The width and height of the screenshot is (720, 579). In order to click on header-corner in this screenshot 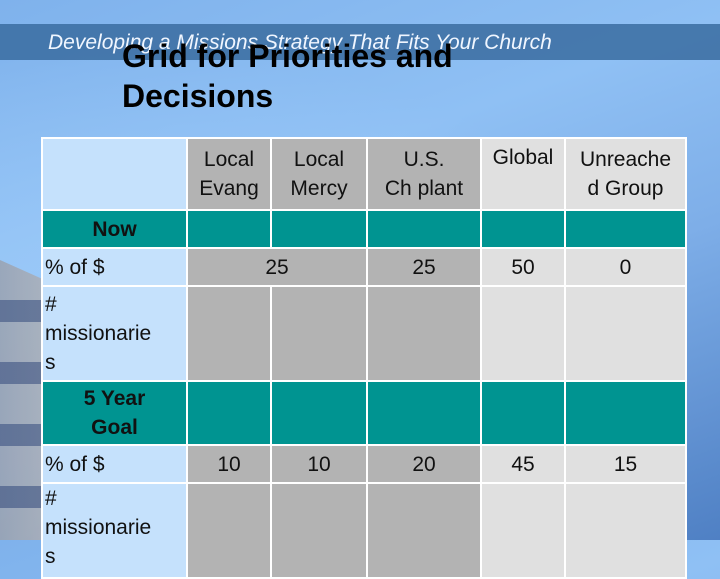, I will do `click(114, 174)`.